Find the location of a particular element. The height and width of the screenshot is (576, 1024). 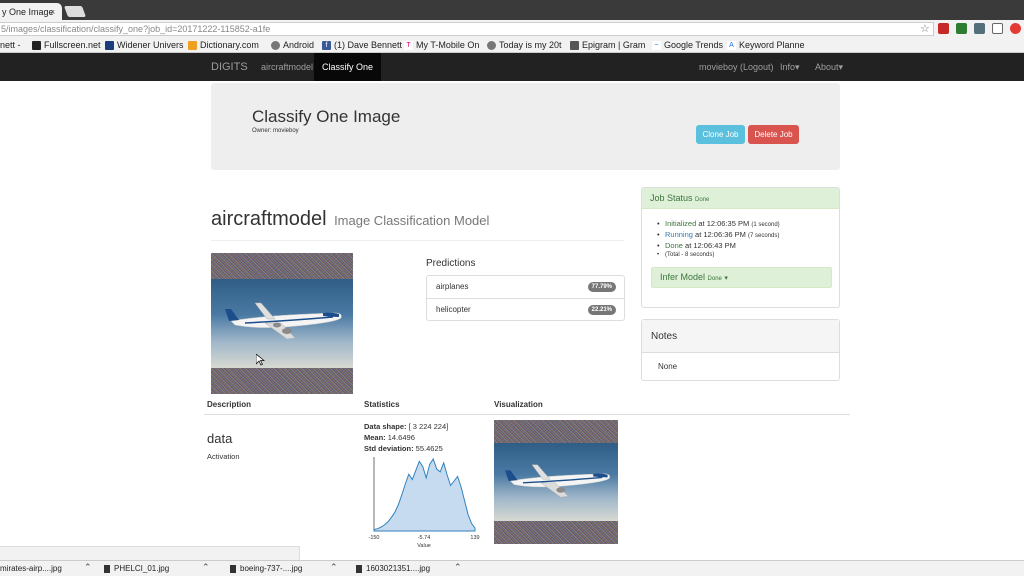

owner-label: Owner: movieboy is located at coordinates (275, 131).